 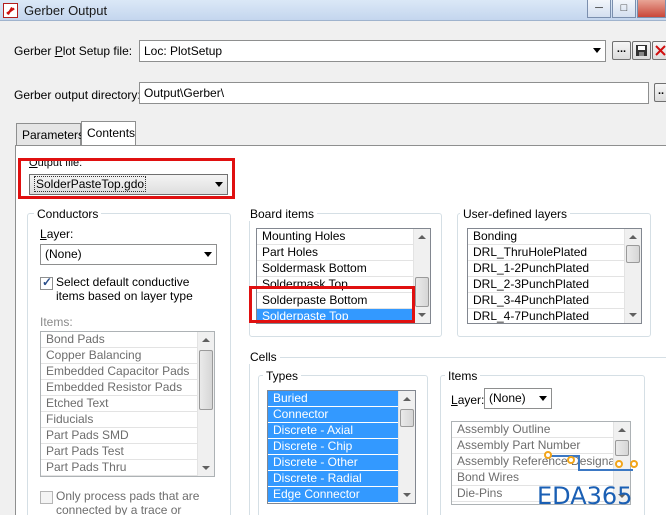 I want to click on conductor-layer-value: (None), so click(x=63, y=254).